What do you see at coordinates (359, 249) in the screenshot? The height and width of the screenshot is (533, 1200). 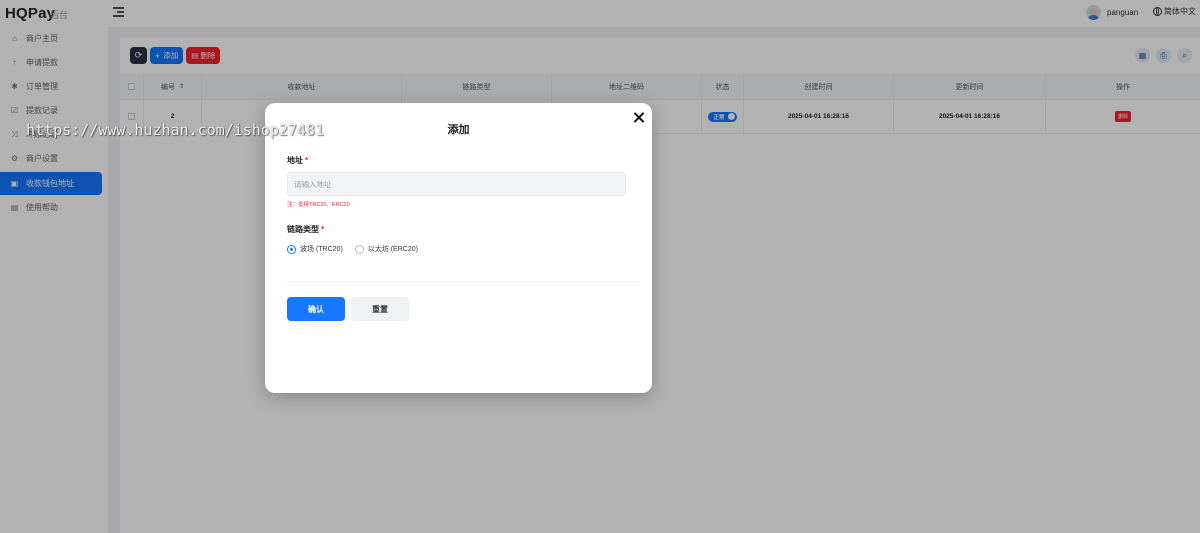 I see `radio-unchecked-icon` at bounding box center [359, 249].